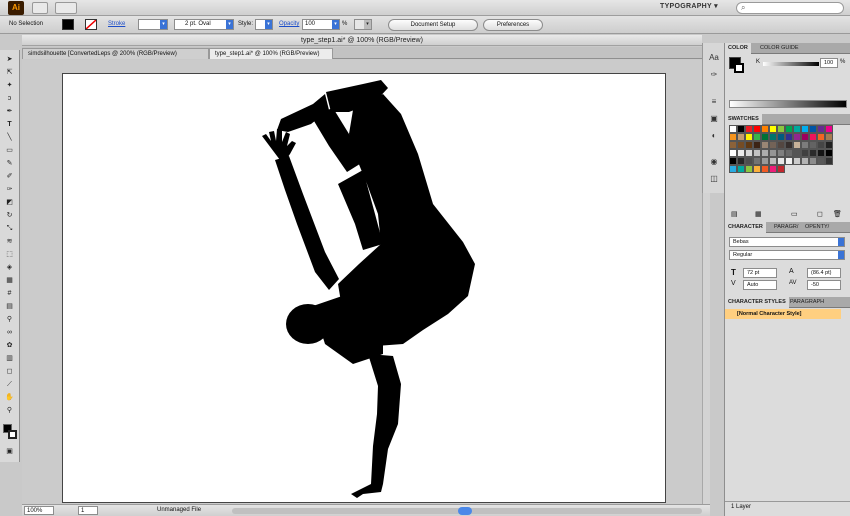 The image size is (850, 516). Describe the element at coordinates (9, 254) in the screenshot. I see `free-transform-tool-icon: ⬚` at that location.